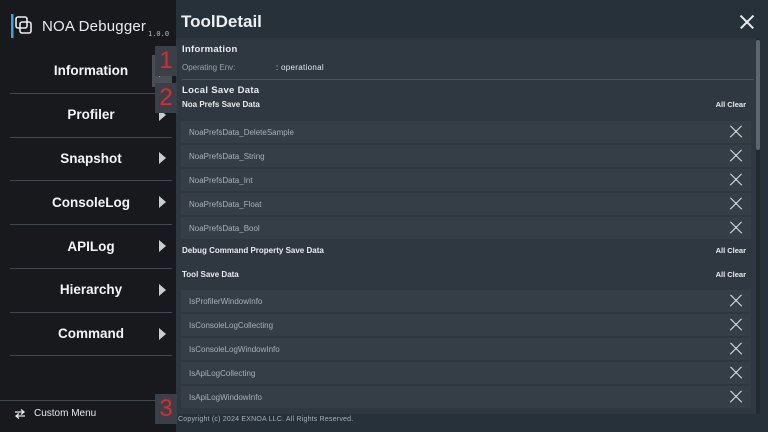  Describe the element at coordinates (464, 277) in the screenshot. I see `group-header-tool-save: Tool Save Data All Clear` at that location.